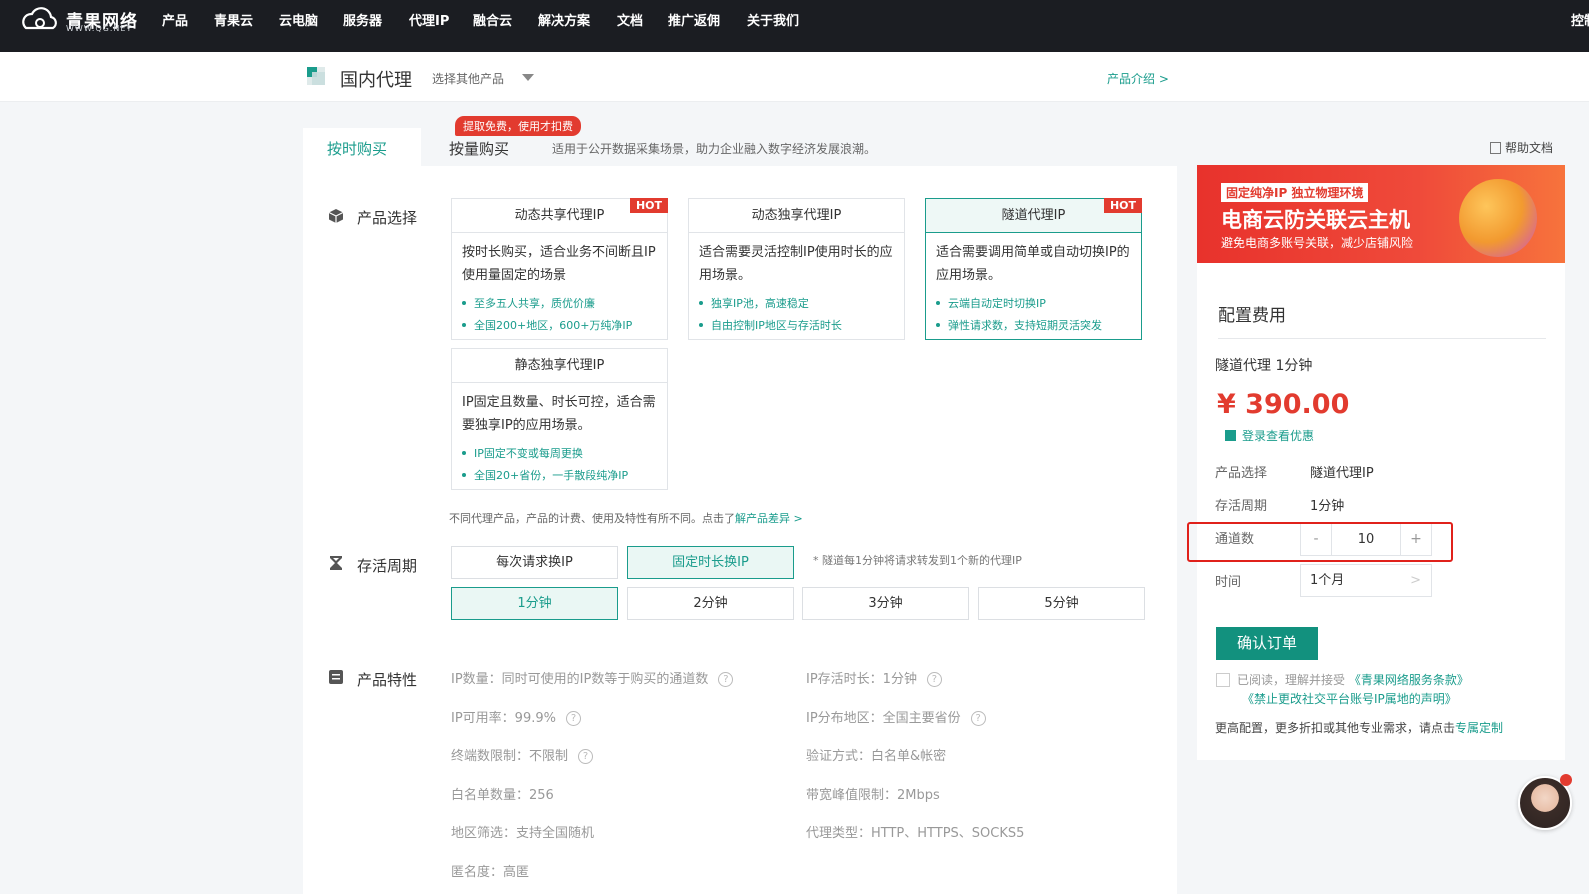 This screenshot has height=894, width=1589. What do you see at coordinates (796, 304) in the screenshot?
I see `card-feature: 独享IP池，高速稳定` at bounding box center [796, 304].